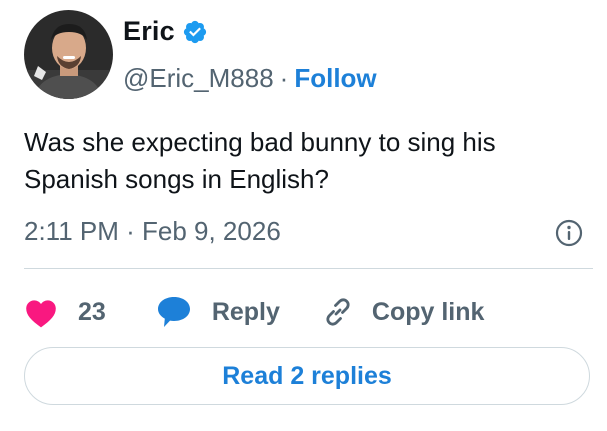 This screenshot has height=431, width=607. Describe the element at coordinates (338, 312) in the screenshot. I see `link-icon` at that location.